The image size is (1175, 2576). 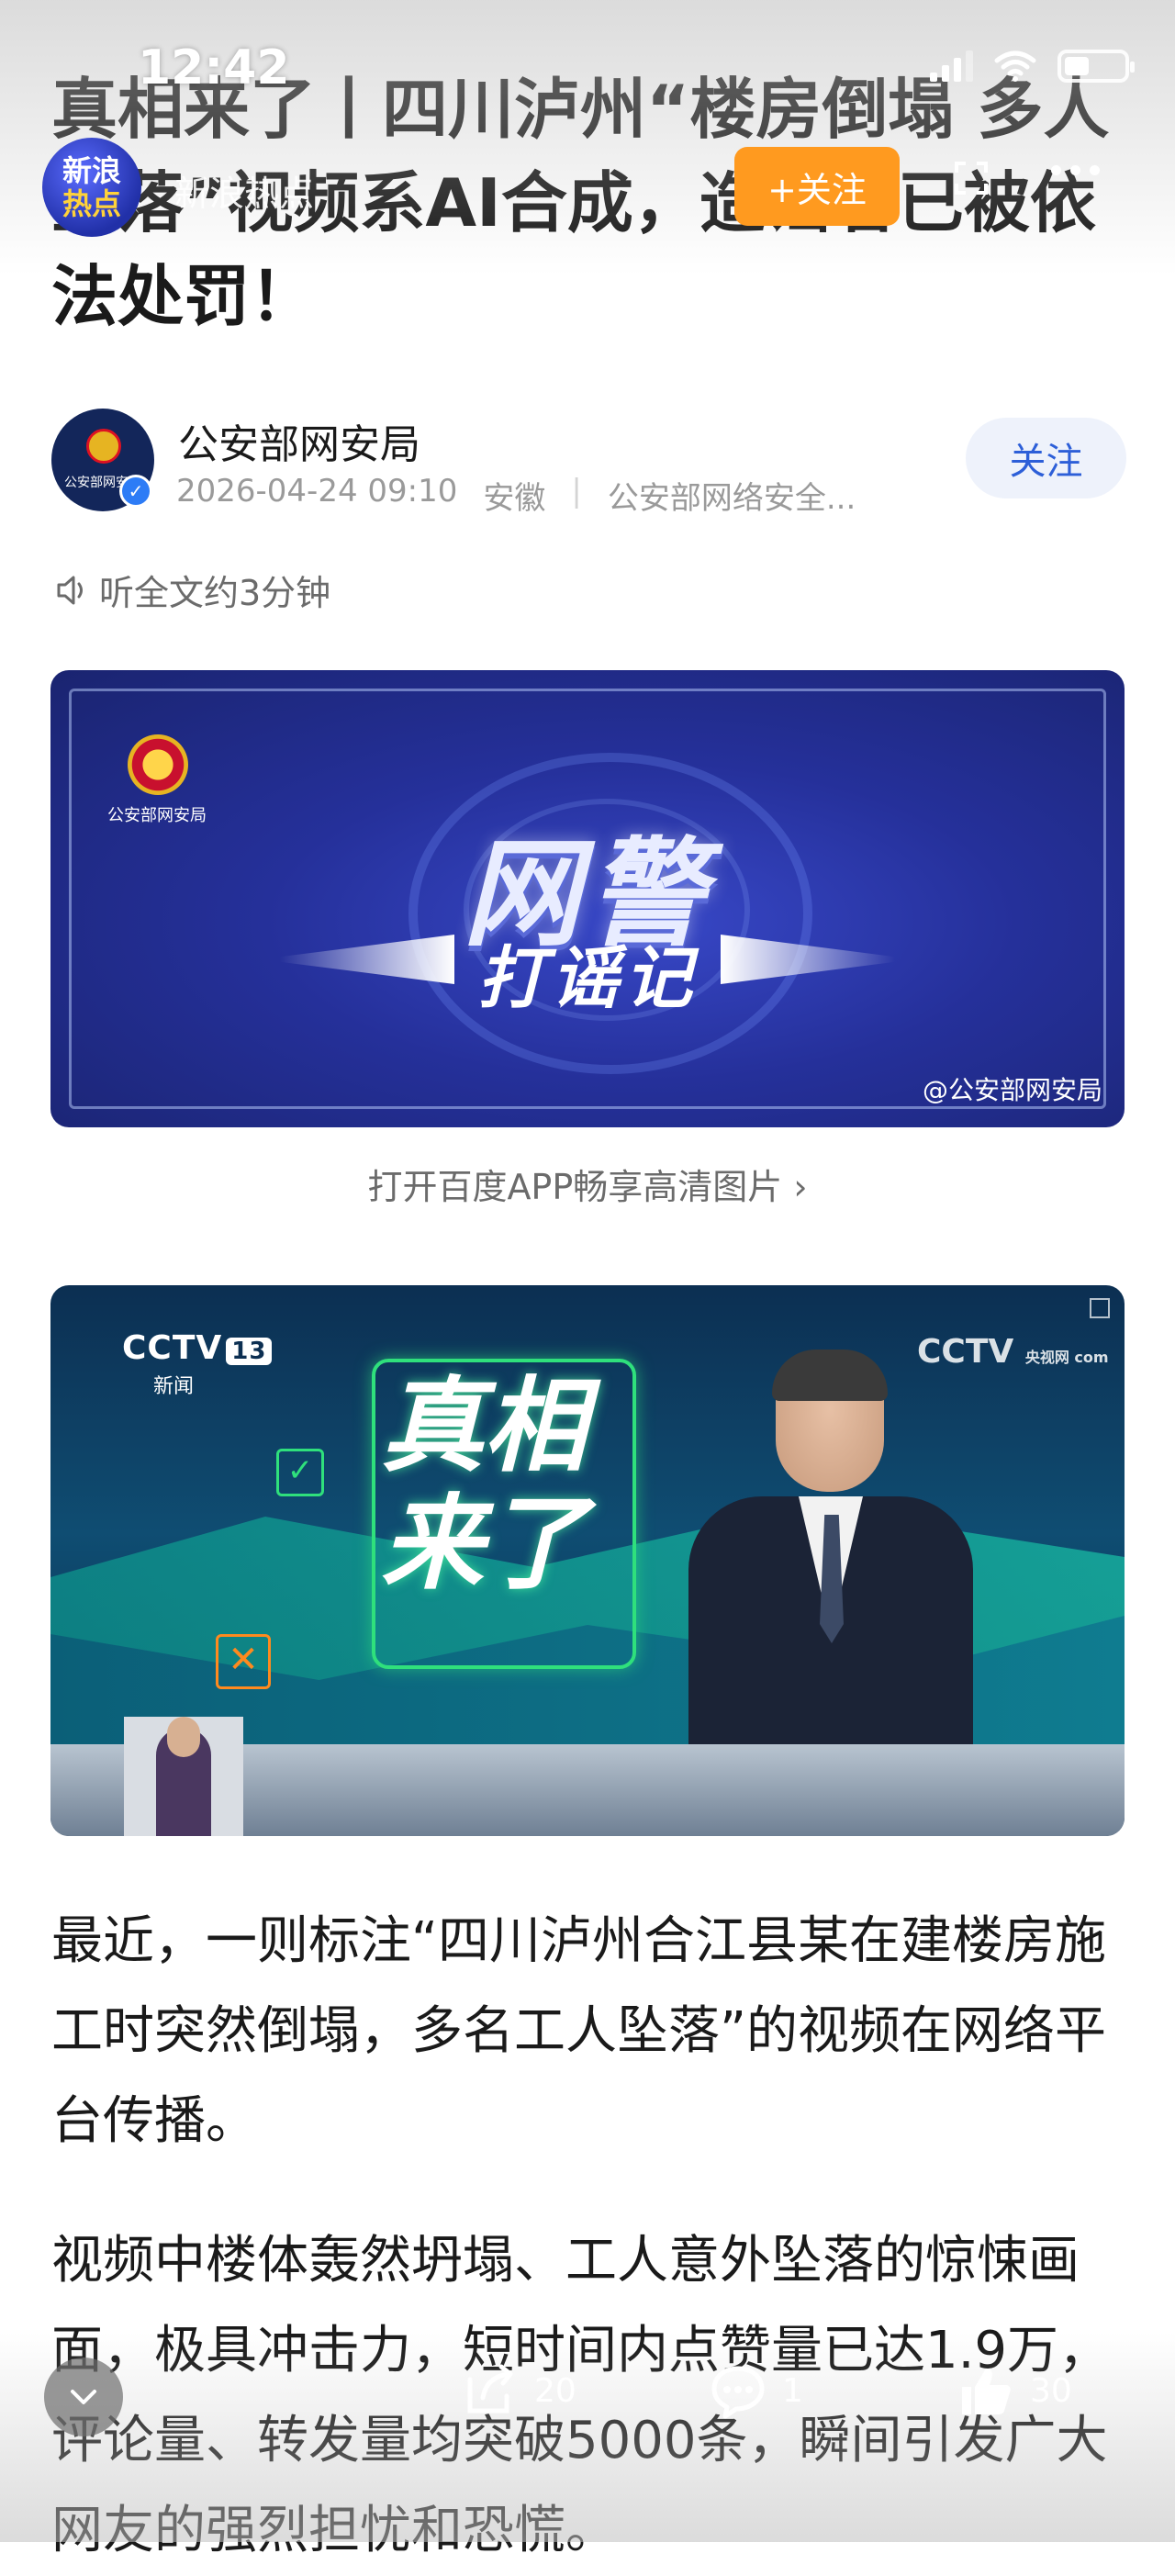 What do you see at coordinates (490, 2390) in the screenshot?
I see `share-icon` at bounding box center [490, 2390].